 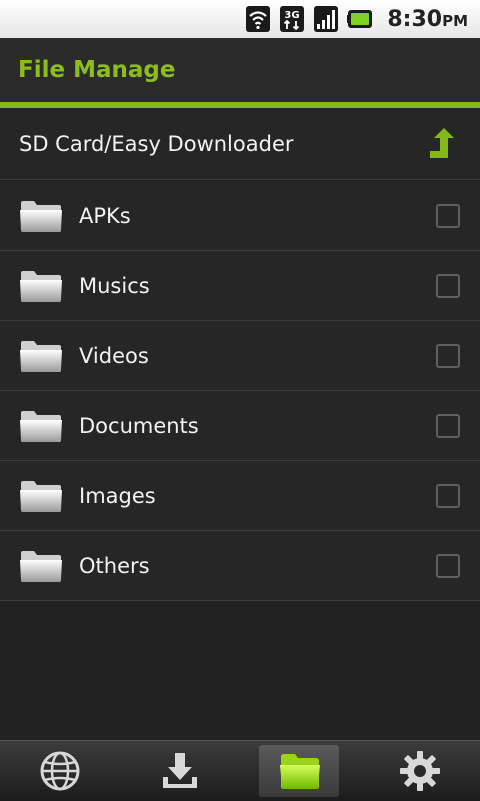 I want to click on clock: 8:30PM, so click(x=427, y=19).